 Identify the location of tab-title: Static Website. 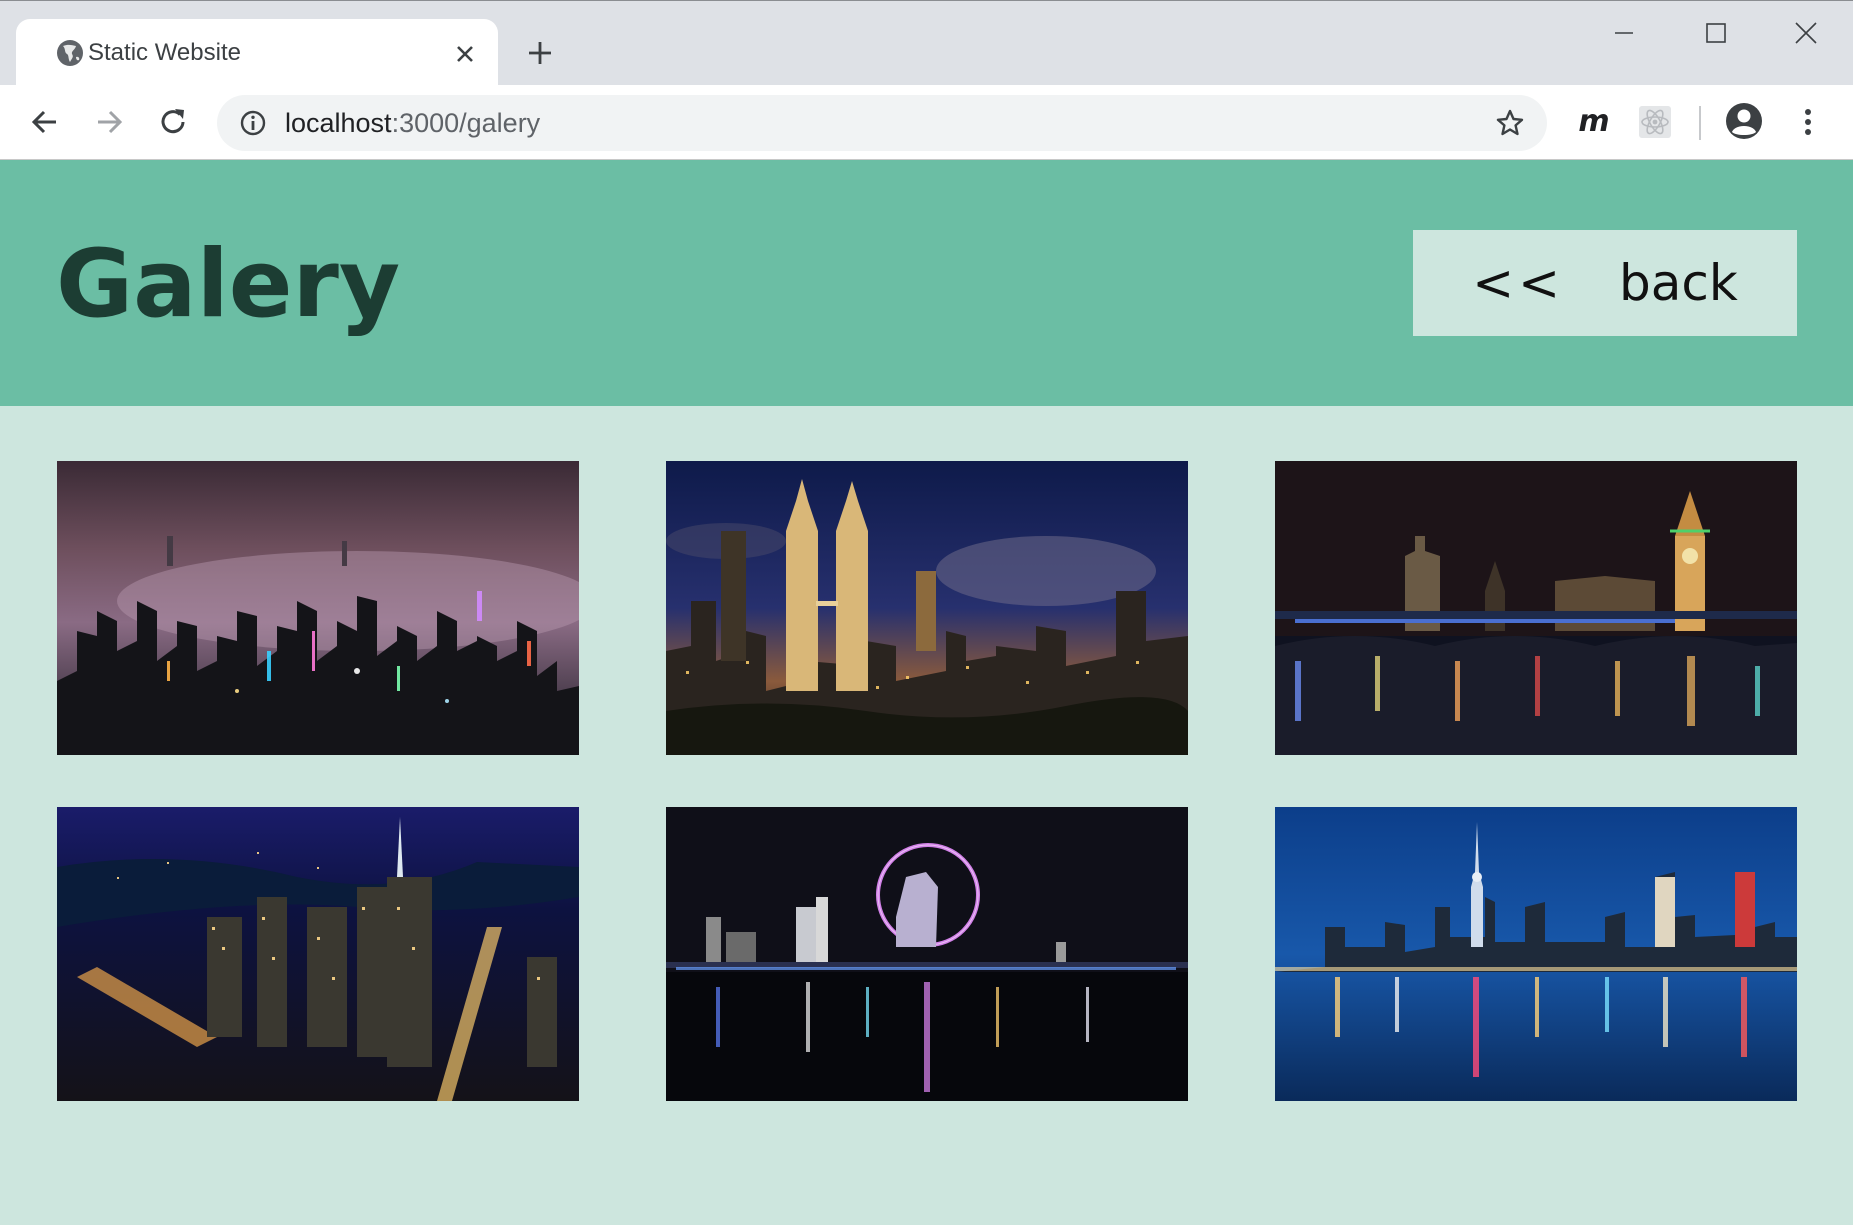
(164, 52).